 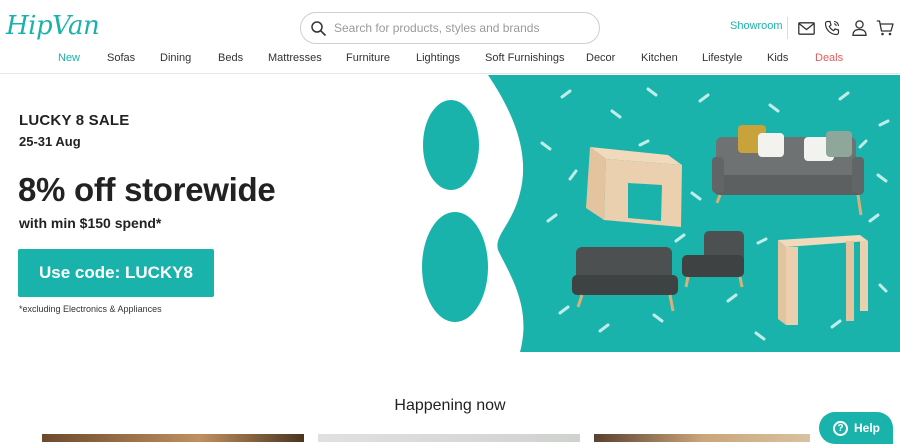 What do you see at coordinates (829, 58) in the screenshot?
I see `nav-item-deals: Deals` at bounding box center [829, 58].